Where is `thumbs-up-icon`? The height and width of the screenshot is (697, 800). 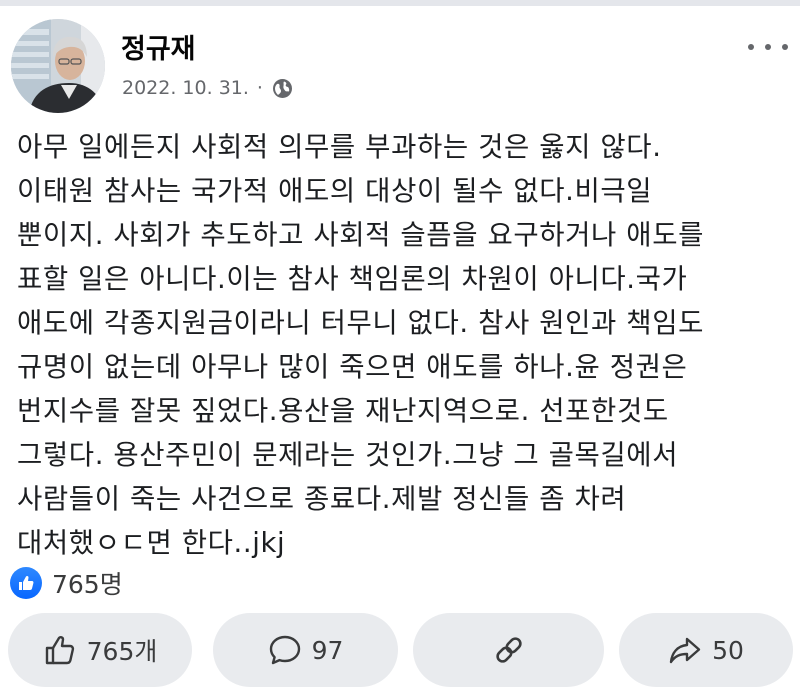
thumbs-up-icon is located at coordinates (59, 650).